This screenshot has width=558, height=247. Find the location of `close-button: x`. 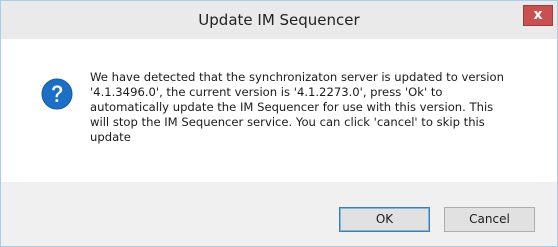

close-button: x is located at coordinates (538, 15).